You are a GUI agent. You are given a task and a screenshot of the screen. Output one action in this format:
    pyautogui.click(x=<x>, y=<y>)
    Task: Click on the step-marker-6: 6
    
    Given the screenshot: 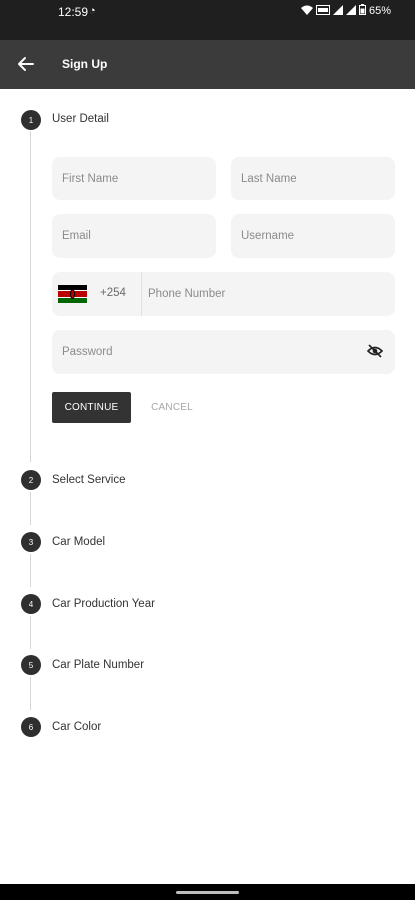 What is the action you would take?
    pyautogui.click(x=31, y=727)
    